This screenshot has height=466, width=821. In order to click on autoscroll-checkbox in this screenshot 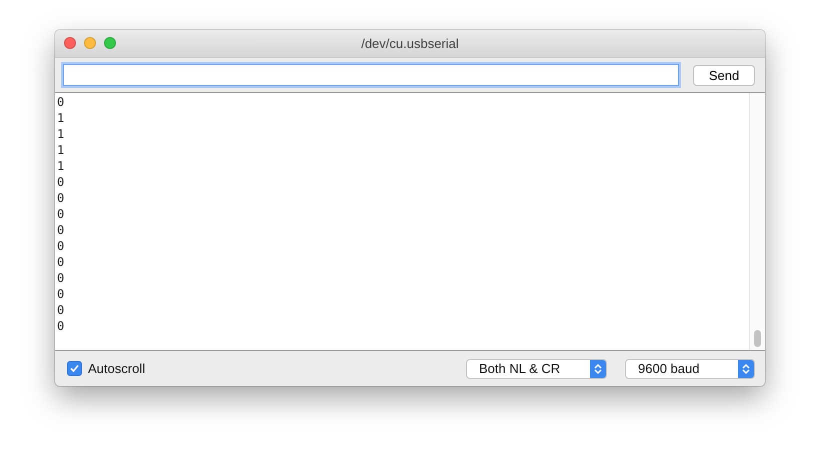, I will do `click(74, 368)`.